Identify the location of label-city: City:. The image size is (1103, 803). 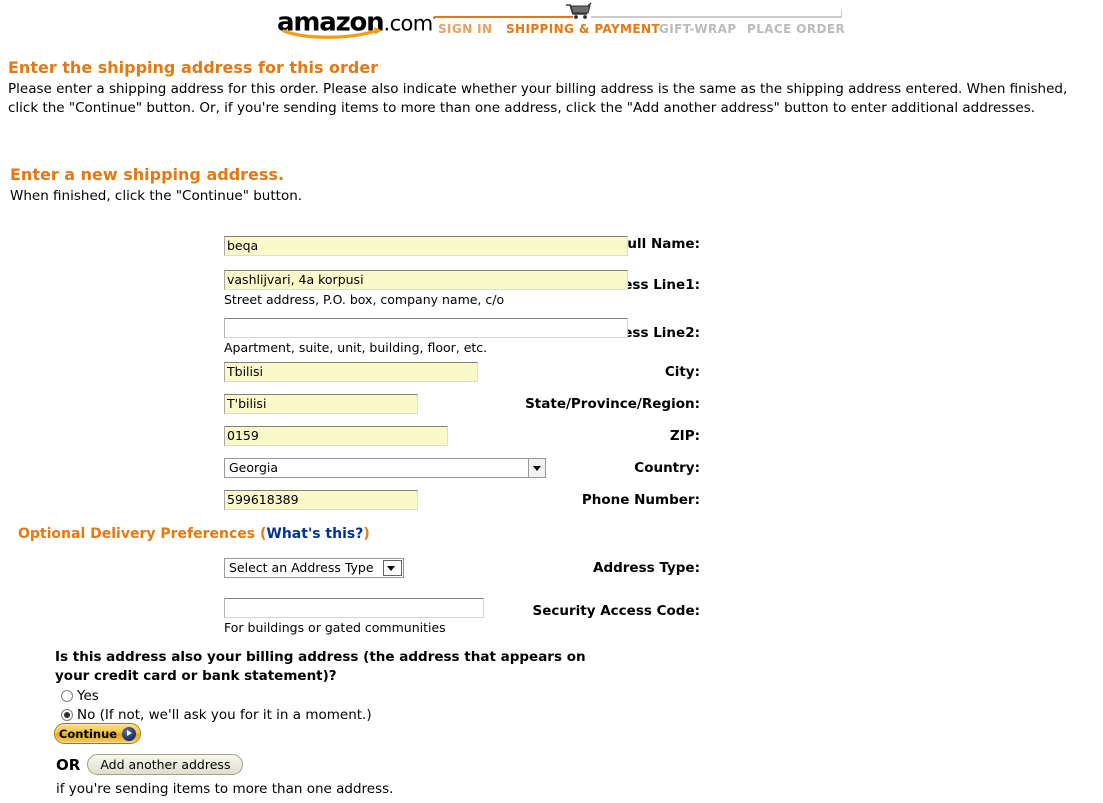
(682, 372).